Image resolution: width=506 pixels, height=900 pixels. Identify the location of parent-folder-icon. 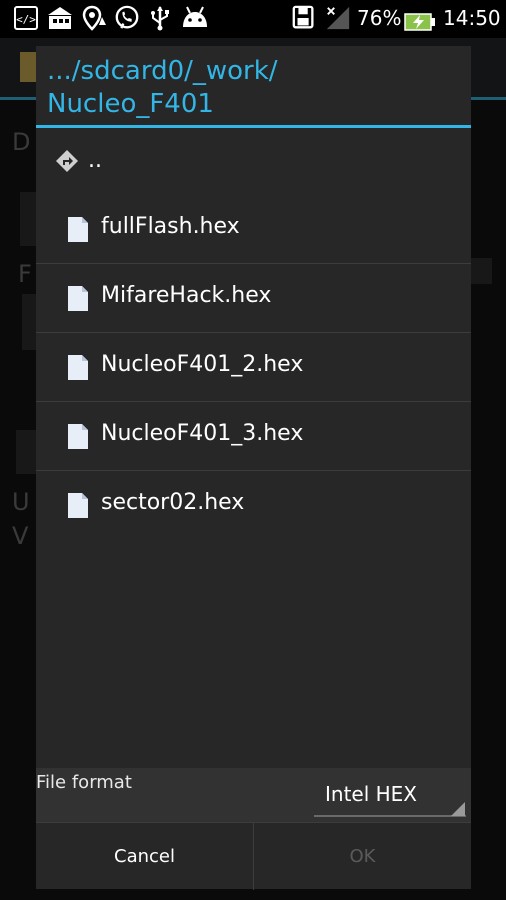
(67, 161).